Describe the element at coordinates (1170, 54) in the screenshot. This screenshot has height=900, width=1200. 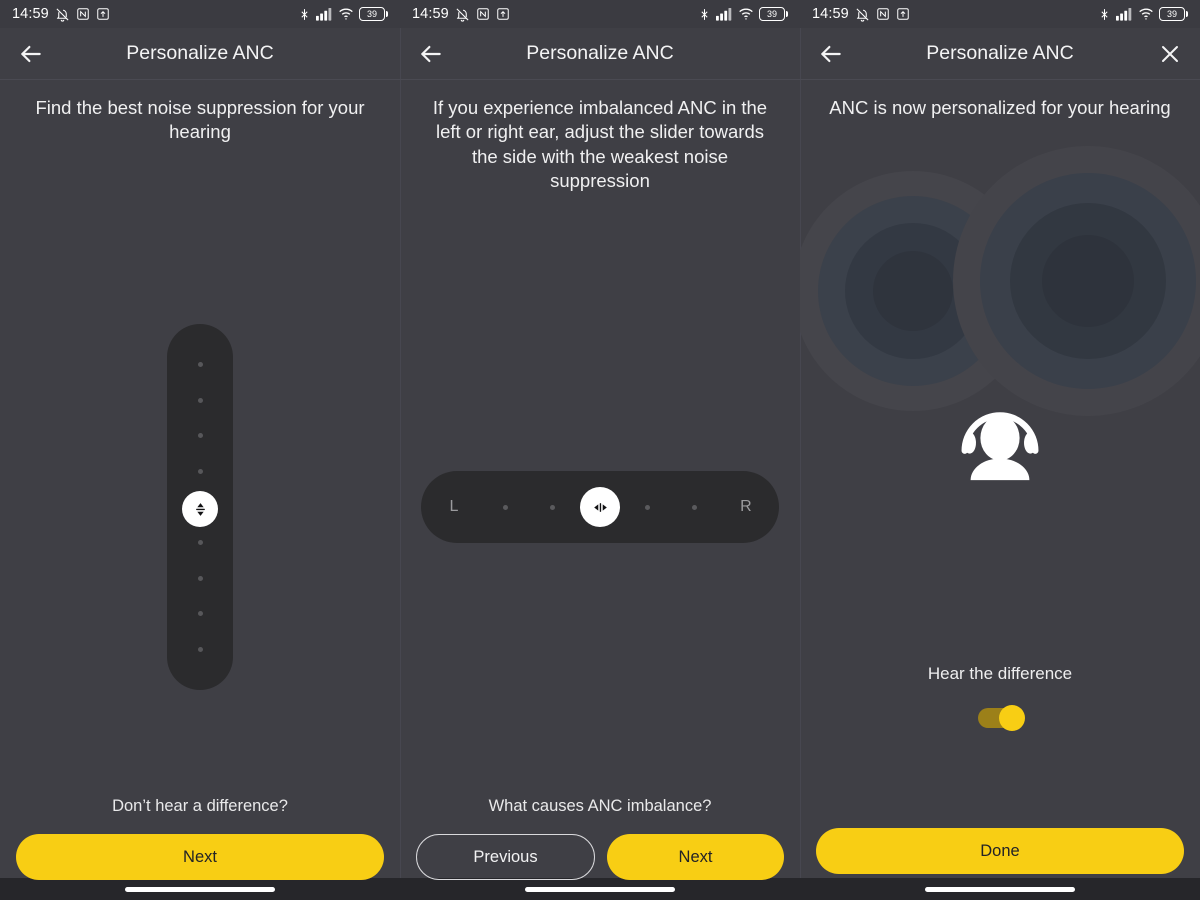
I see `close-icon` at that location.